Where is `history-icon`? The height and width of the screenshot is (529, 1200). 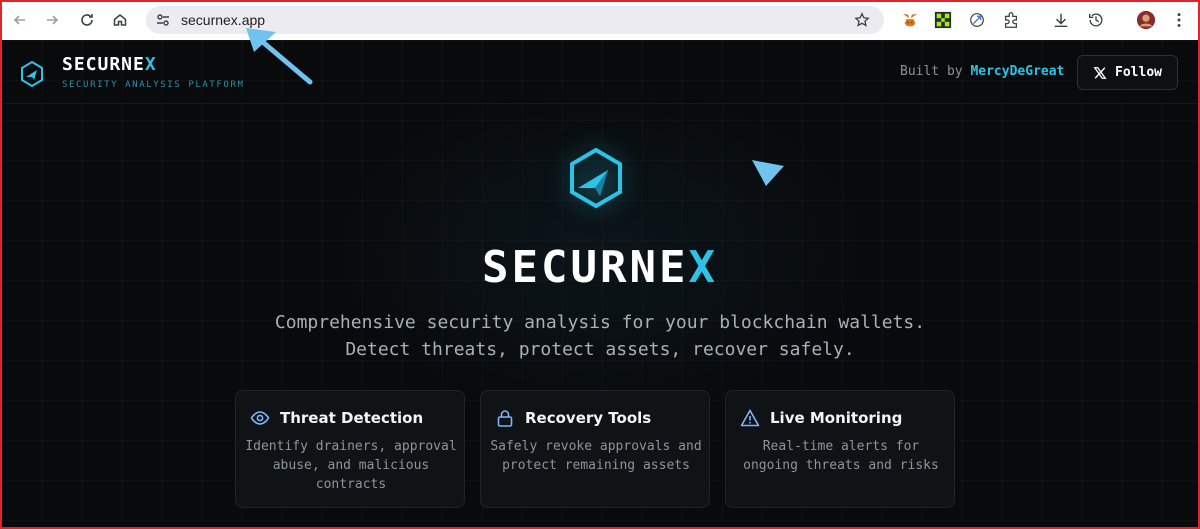
history-icon is located at coordinates (1096, 20).